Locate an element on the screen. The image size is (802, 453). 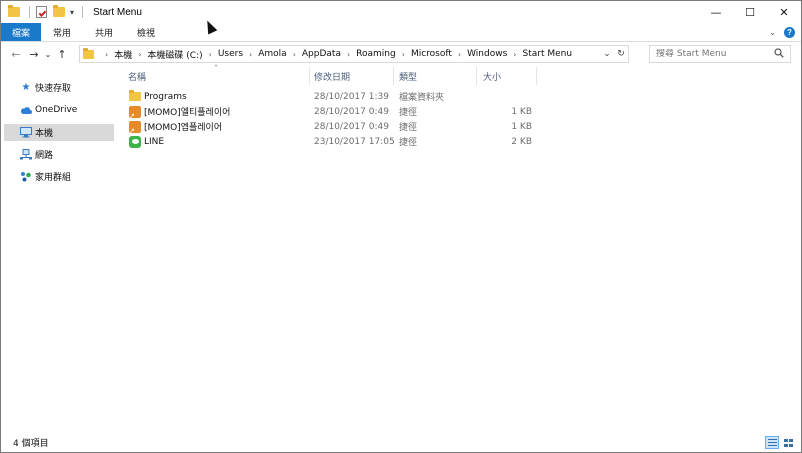
file-size: 1 KB is located at coordinates (521, 111).